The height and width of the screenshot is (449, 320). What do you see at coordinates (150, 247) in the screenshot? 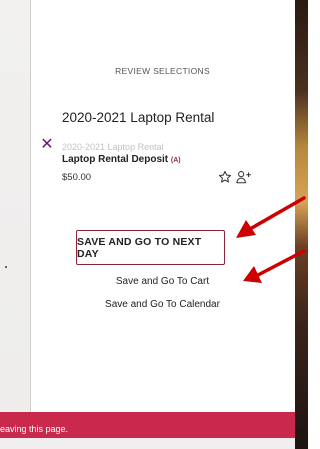
I see `save-and-go-to-next-day-button: SAVE AND GO TO NEXT DAY` at bounding box center [150, 247].